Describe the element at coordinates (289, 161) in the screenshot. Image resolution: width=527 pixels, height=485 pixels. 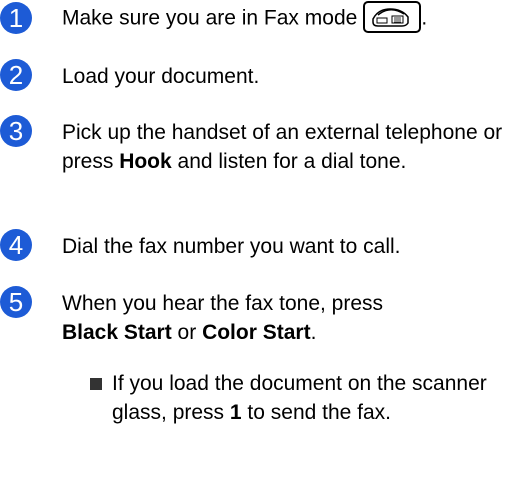
I see `step-text-part: and listen for a dial tone.` at that location.